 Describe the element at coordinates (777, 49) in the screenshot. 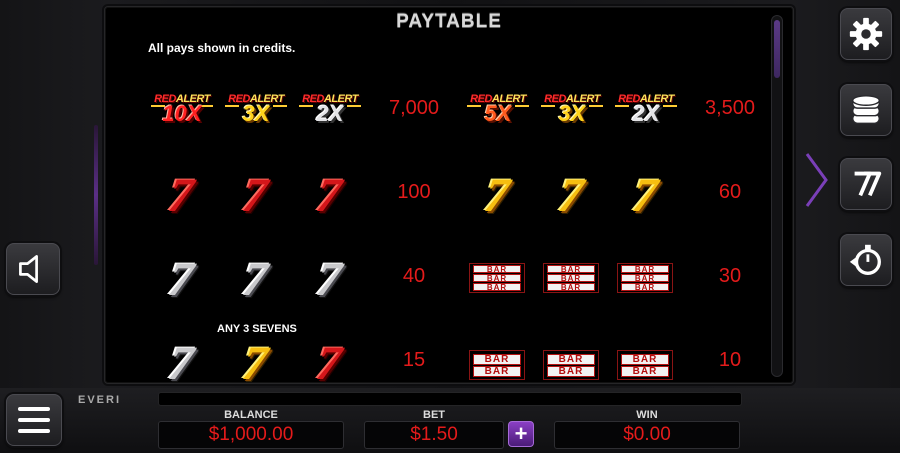

I see `scroll-thumb` at that location.